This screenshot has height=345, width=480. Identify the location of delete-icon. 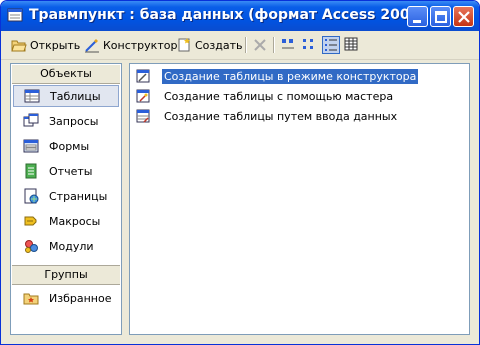
(260, 45).